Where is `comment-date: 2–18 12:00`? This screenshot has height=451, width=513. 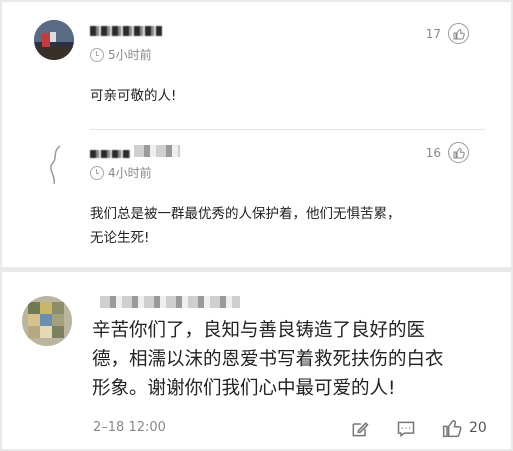 comment-date: 2–18 12:00 is located at coordinates (129, 427).